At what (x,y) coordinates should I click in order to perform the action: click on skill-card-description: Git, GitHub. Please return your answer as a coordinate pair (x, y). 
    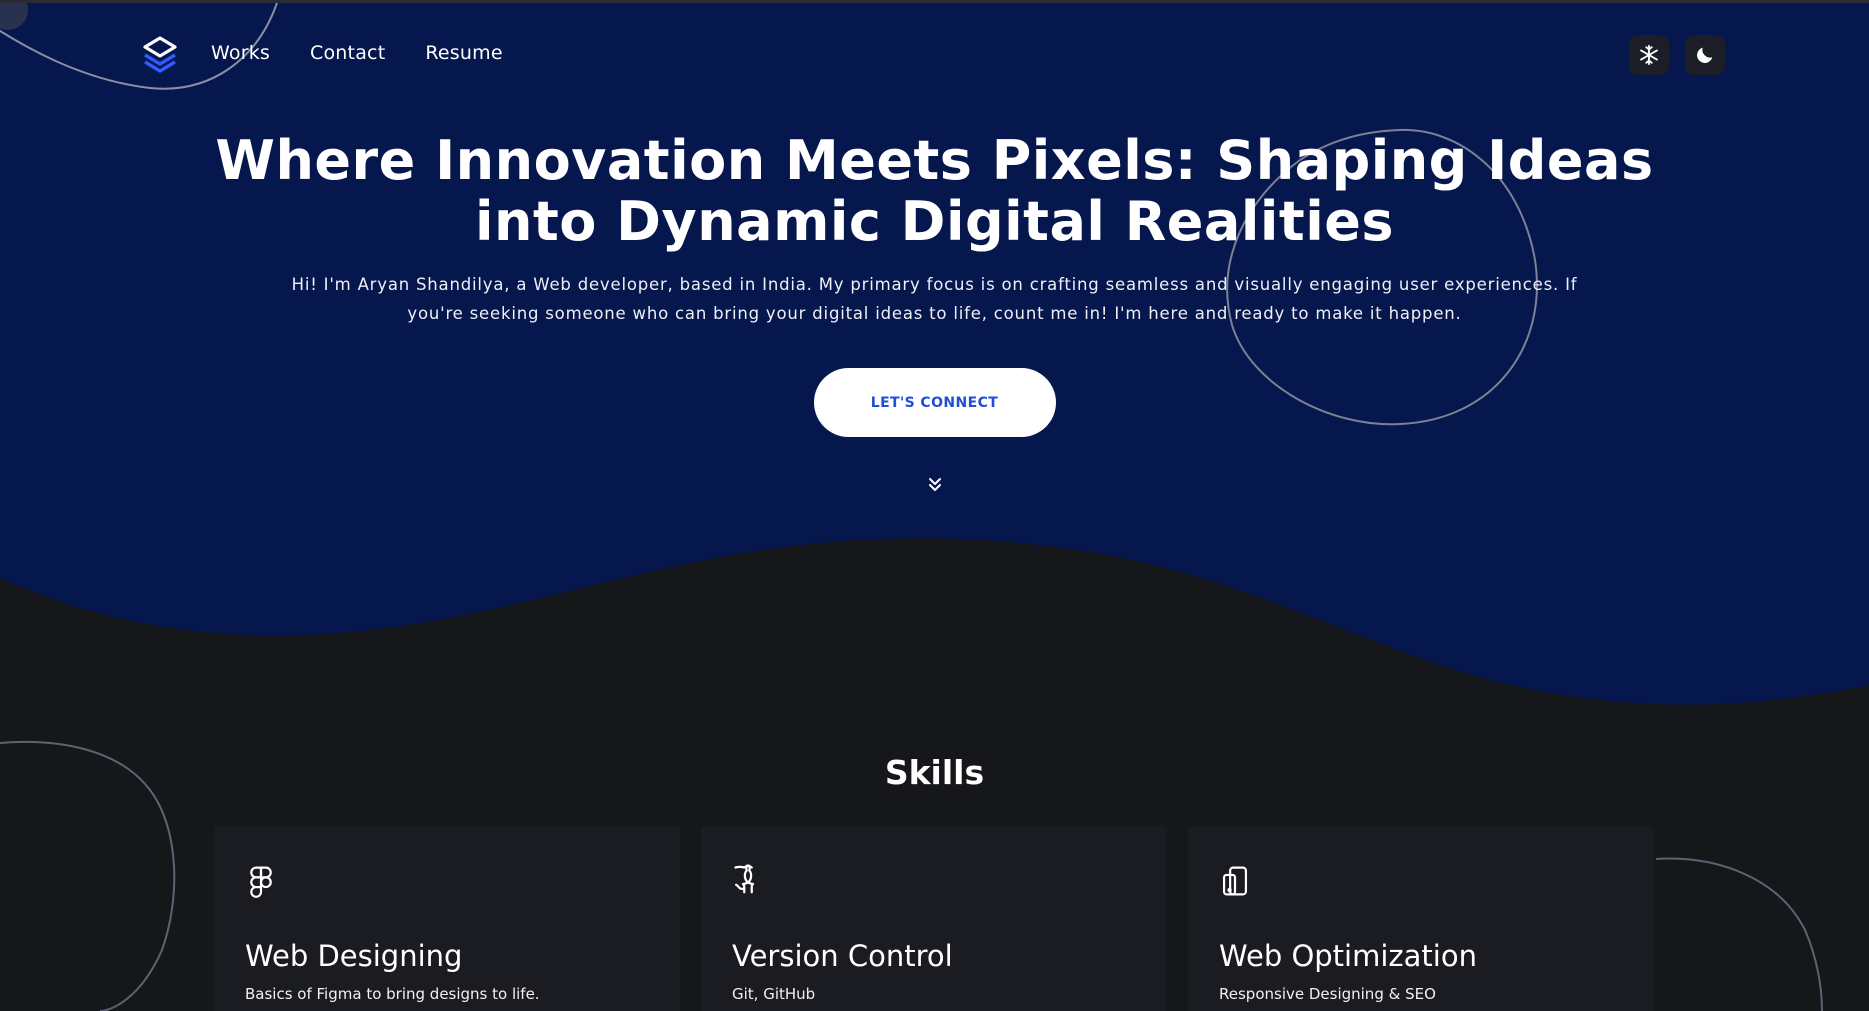
    Looking at the image, I should click on (774, 994).